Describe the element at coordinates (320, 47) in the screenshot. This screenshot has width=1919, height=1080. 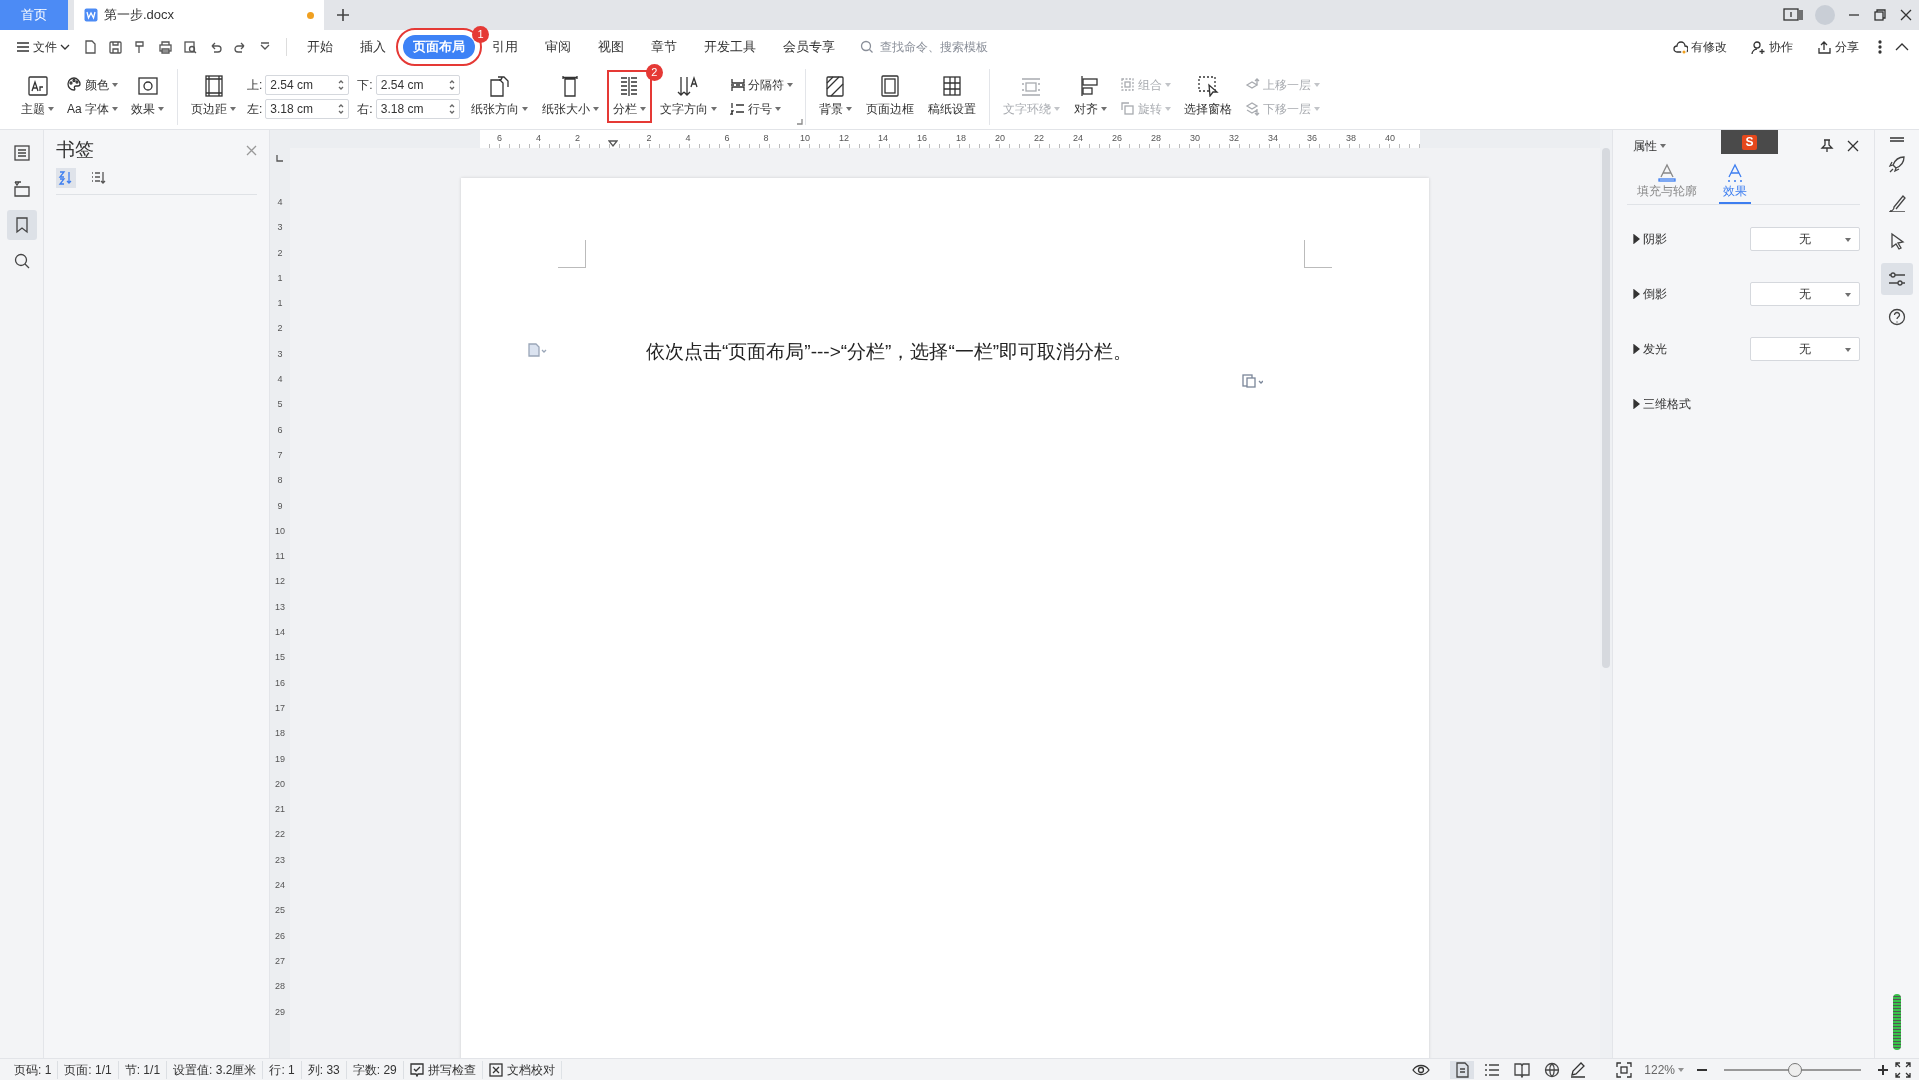
I see `ribbon-tab: 开始` at that location.